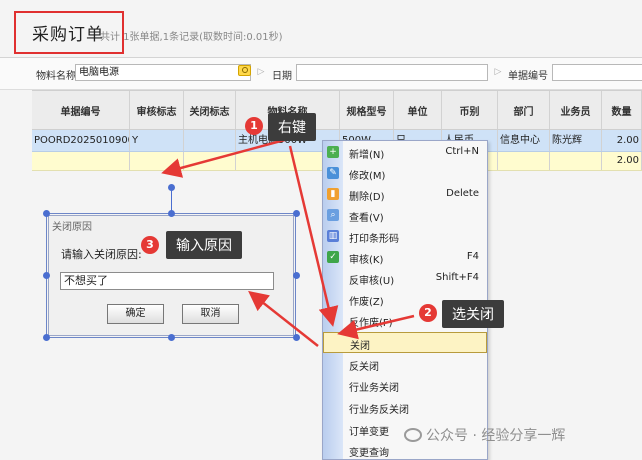  What do you see at coordinates (171, 187) in the screenshot?
I see `rotate-handle` at bounding box center [171, 187].